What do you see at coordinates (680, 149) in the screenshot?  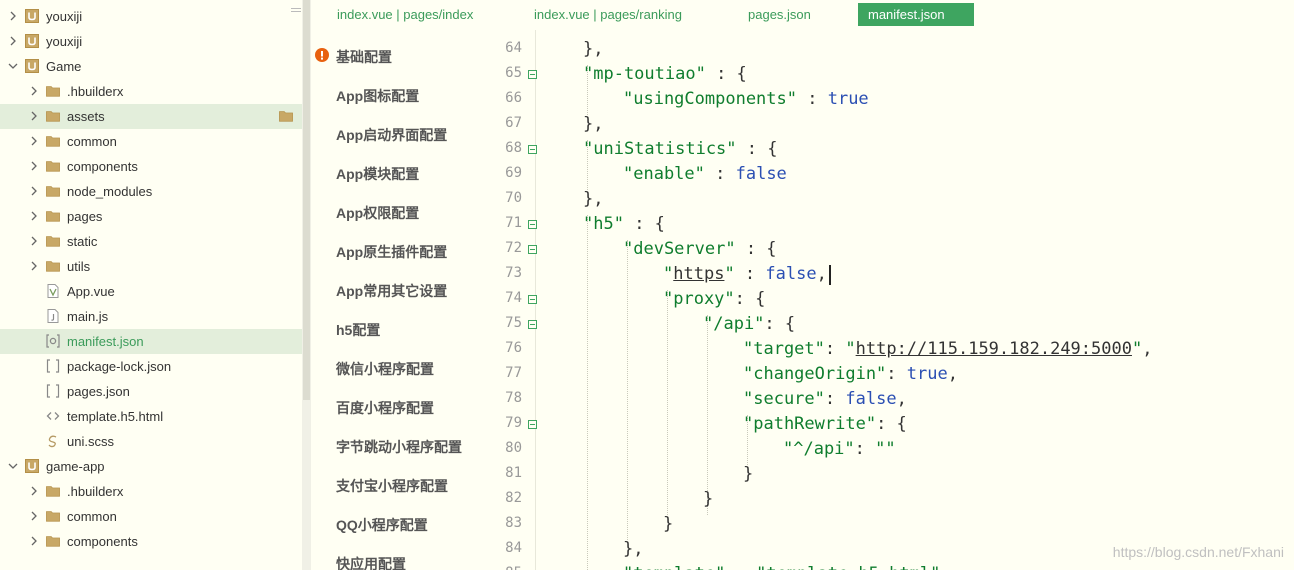 I see `code-line: "uniStatistics" : {` at bounding box center [680, 149].